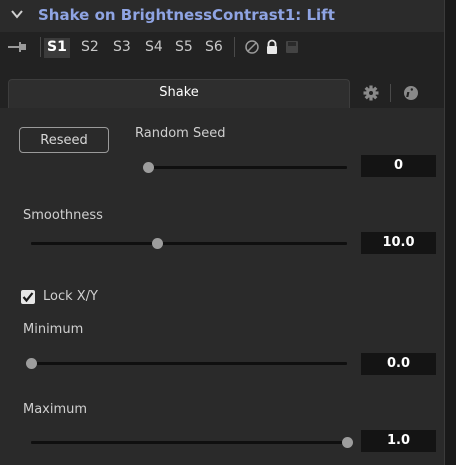 This screenshot has width=456, height=465. What do you see at coordinates (55, 409) in the screenshot?
I see `maximum-label: Maximum` at bounding box center [55, 409].